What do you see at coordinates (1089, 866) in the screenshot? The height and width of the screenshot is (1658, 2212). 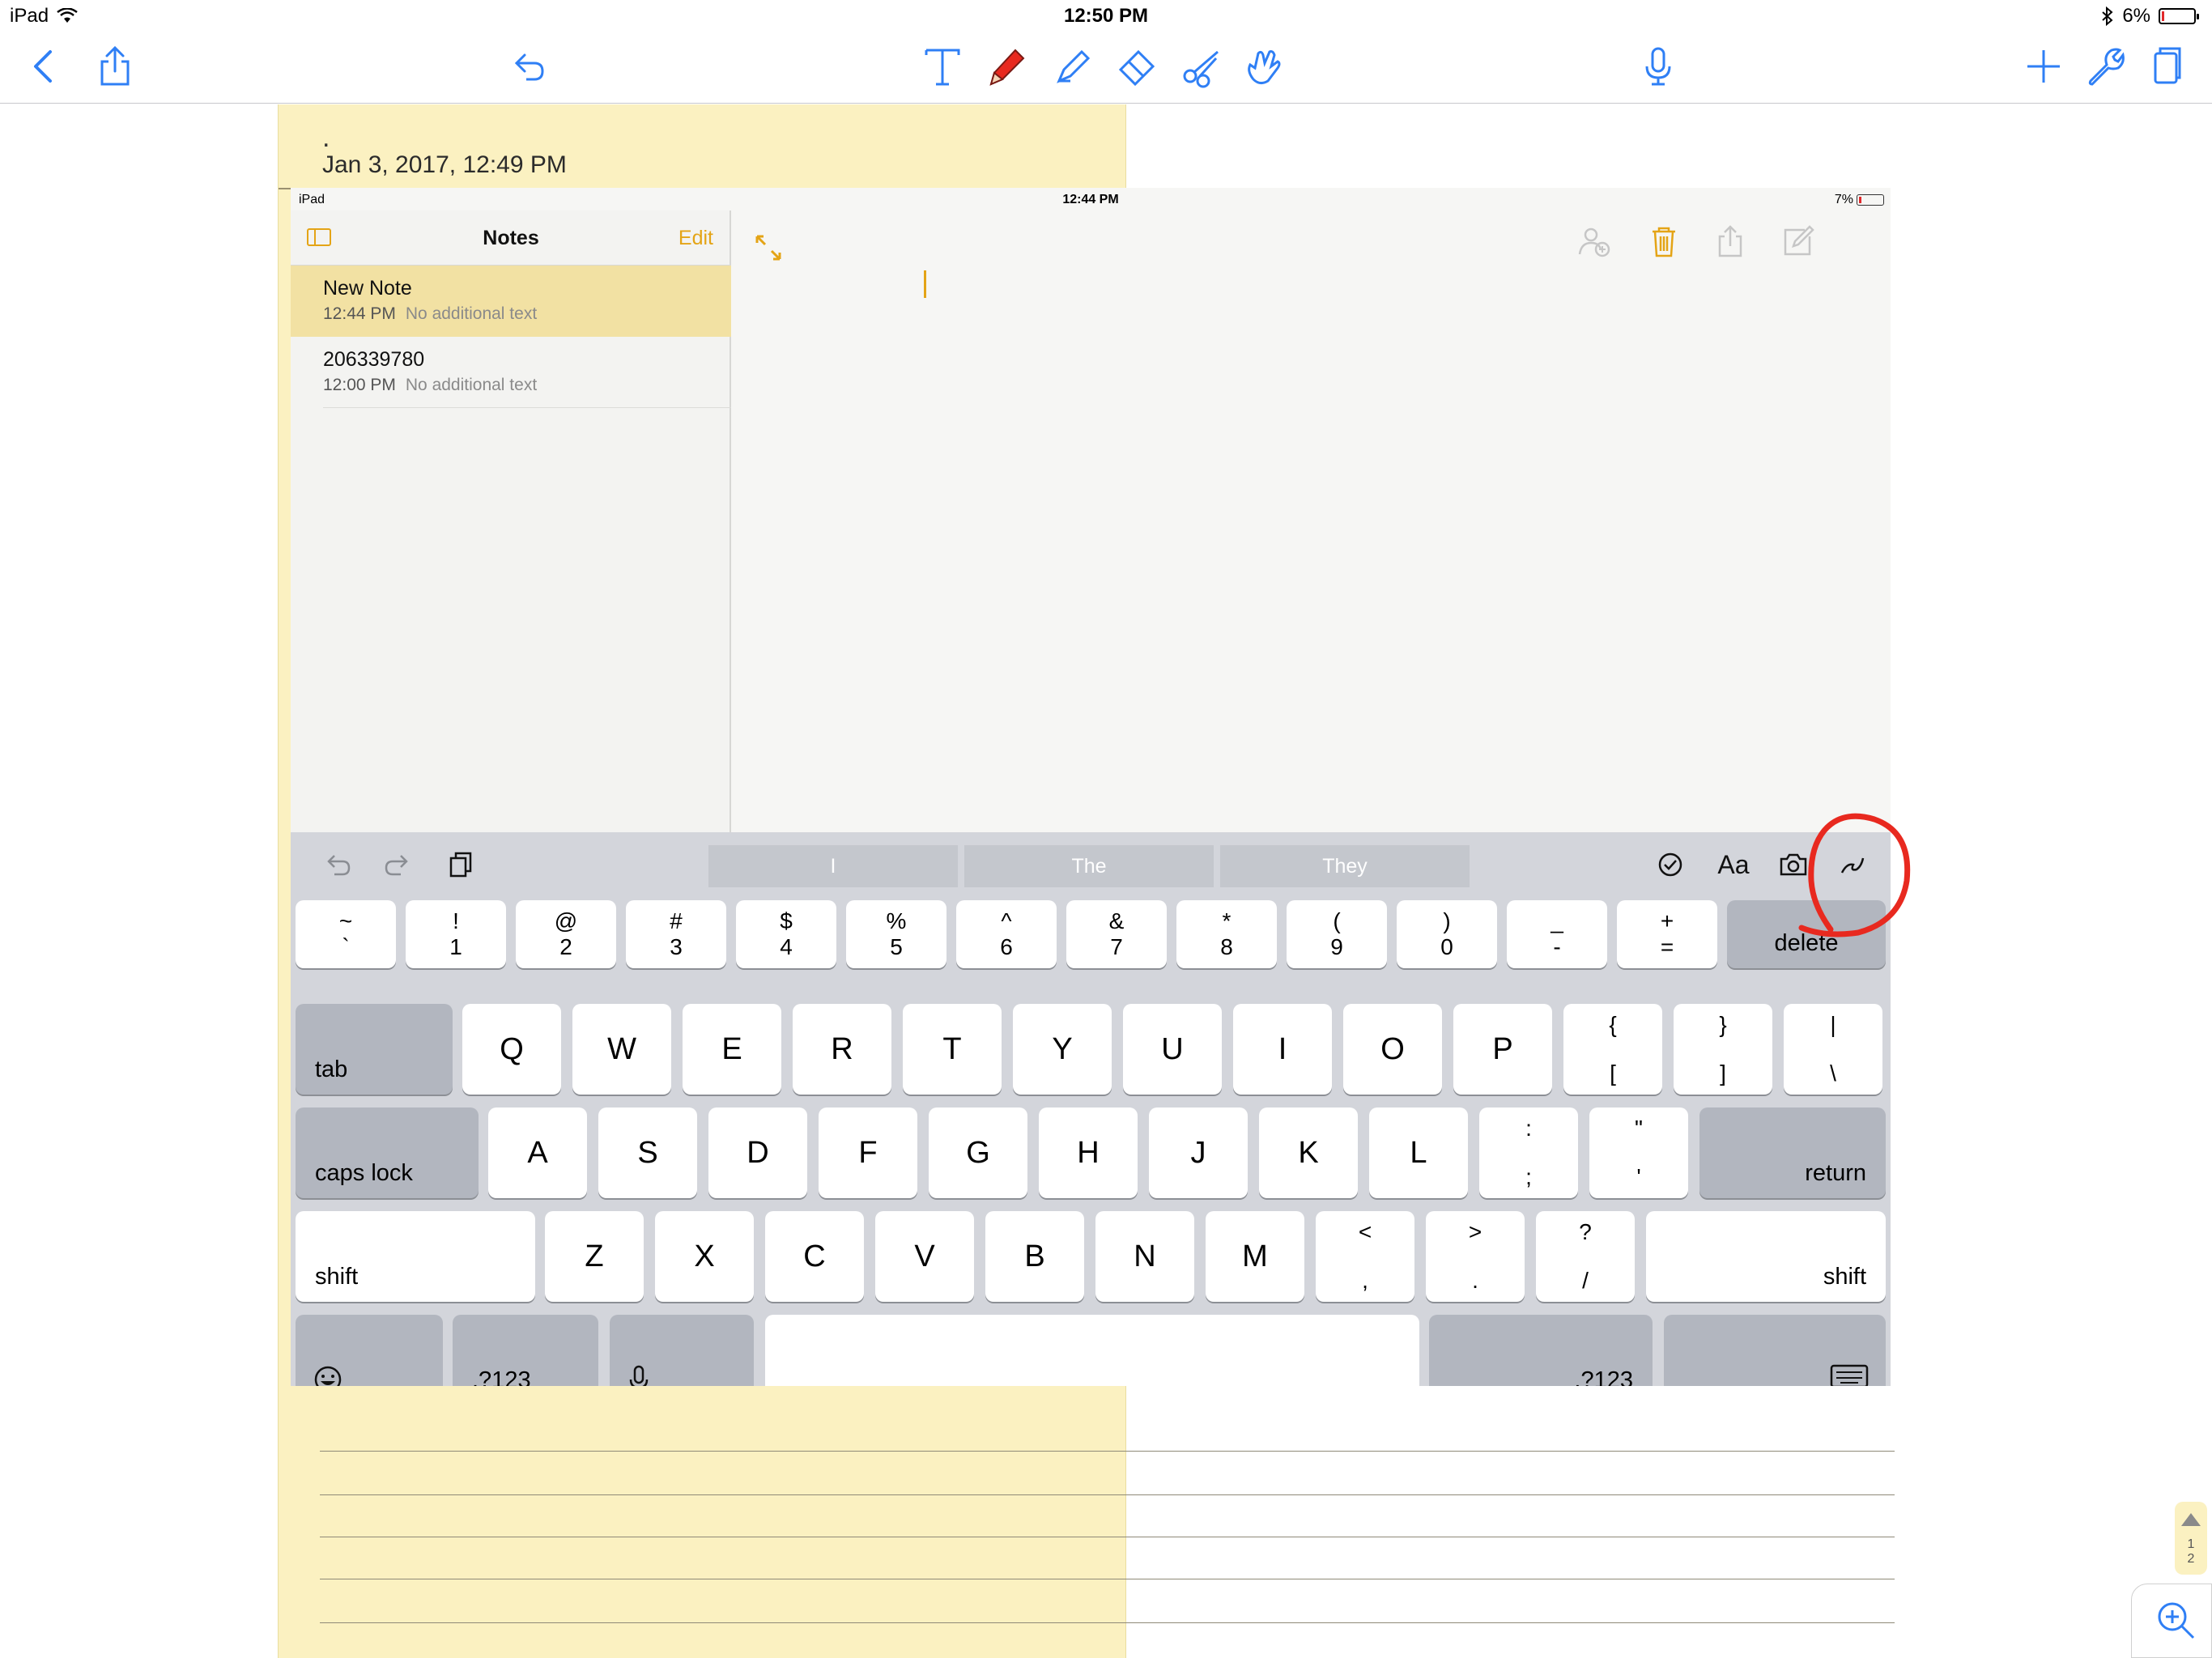 I see `suggestion-2: The` at bounding box center [1089, 866].